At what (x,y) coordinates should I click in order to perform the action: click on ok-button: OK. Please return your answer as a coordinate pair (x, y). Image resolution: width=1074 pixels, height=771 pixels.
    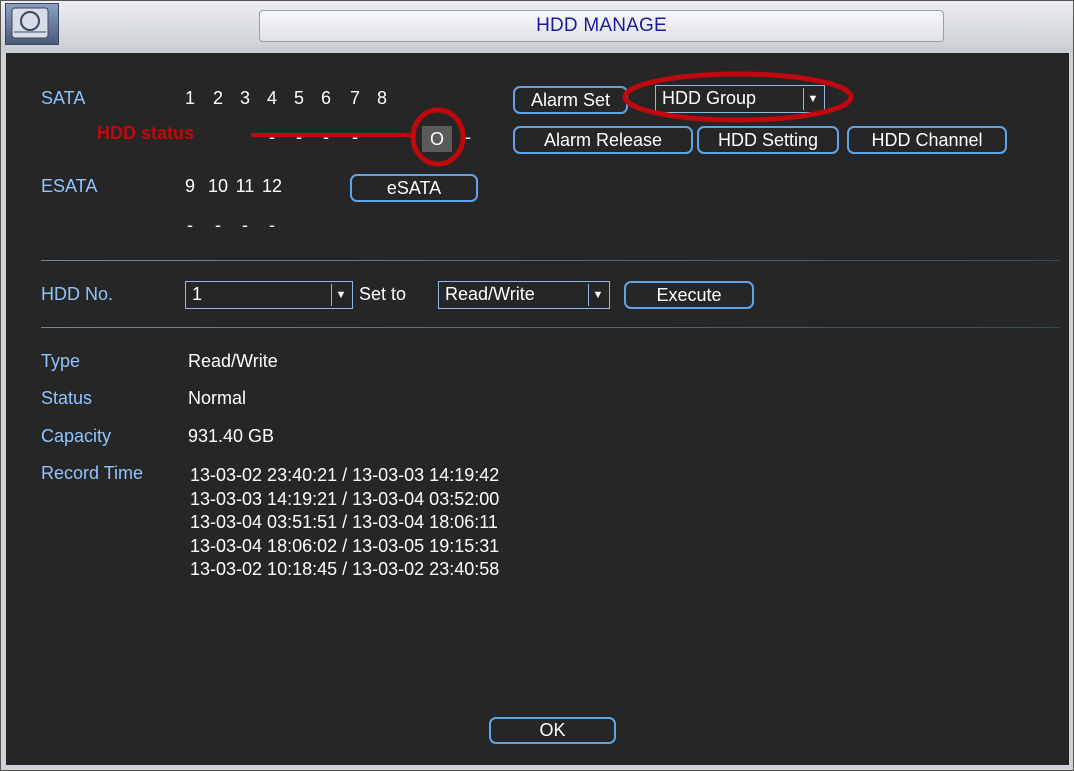
    Looking at the image, I should click on (552, 730).